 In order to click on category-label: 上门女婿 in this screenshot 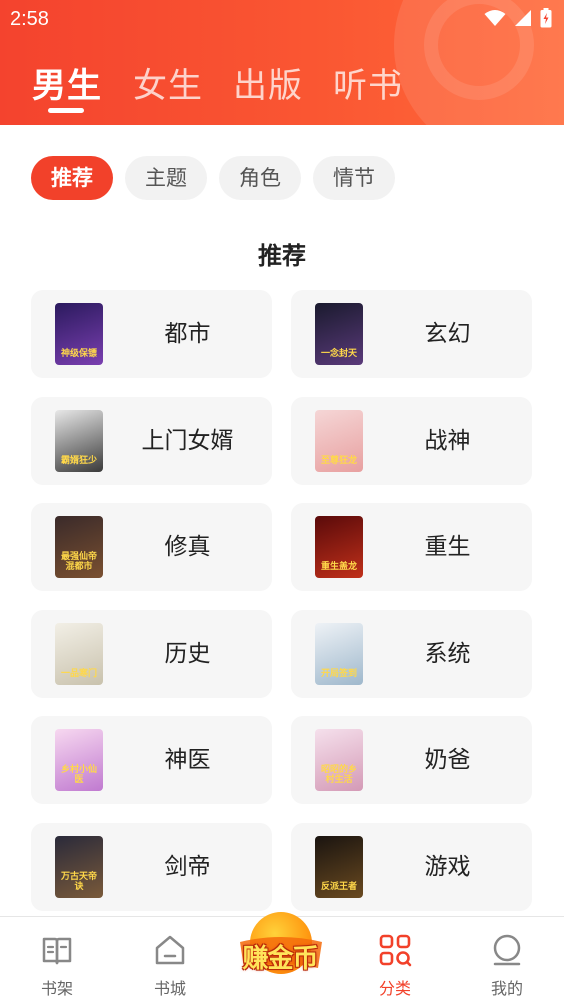, I will do `click(187, 441)`.